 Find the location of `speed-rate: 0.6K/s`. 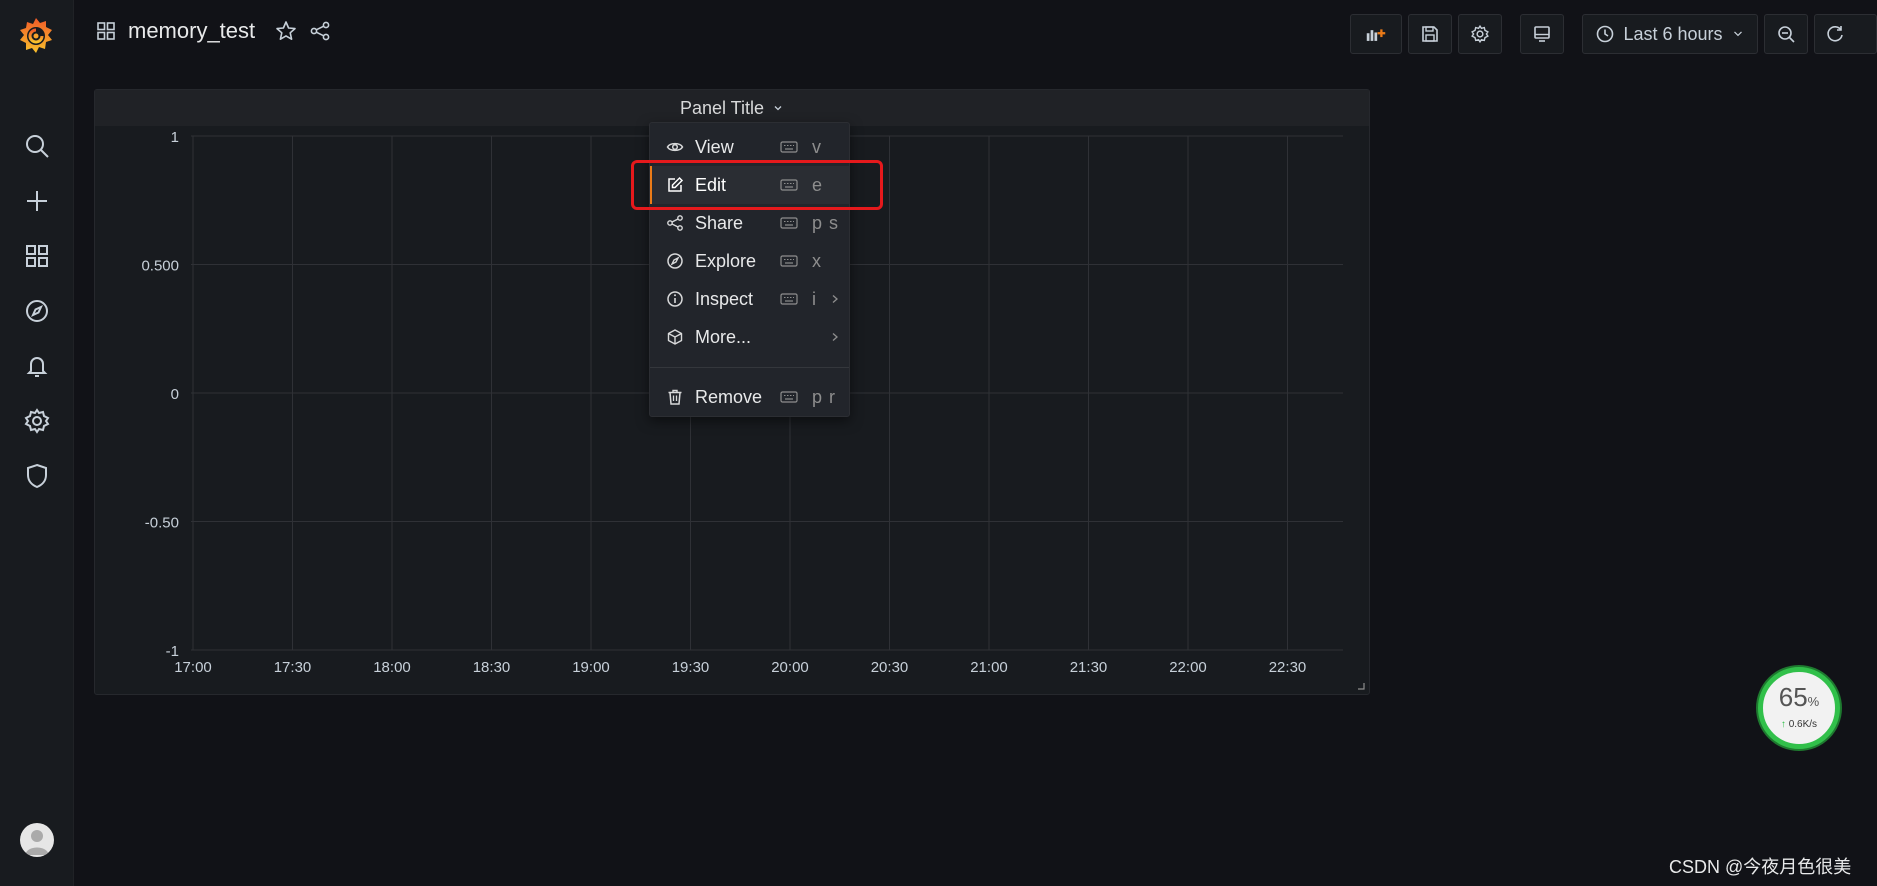

speed-rate: 0.6K/s is located at coordinates (1803, 724).